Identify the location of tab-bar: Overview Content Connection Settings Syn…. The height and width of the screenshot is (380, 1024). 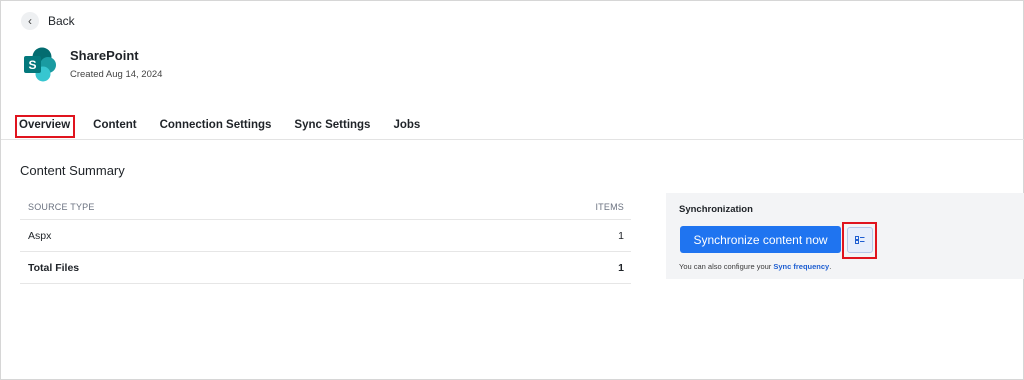
(231, 129).